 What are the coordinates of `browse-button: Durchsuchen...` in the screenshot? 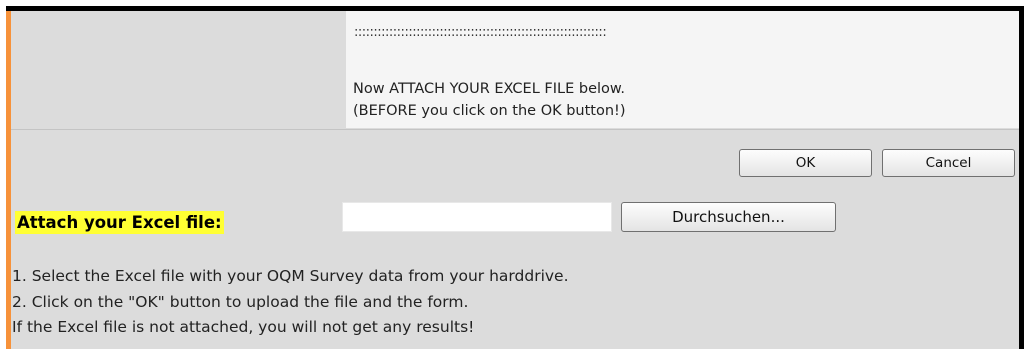 It's located at (728, 217).